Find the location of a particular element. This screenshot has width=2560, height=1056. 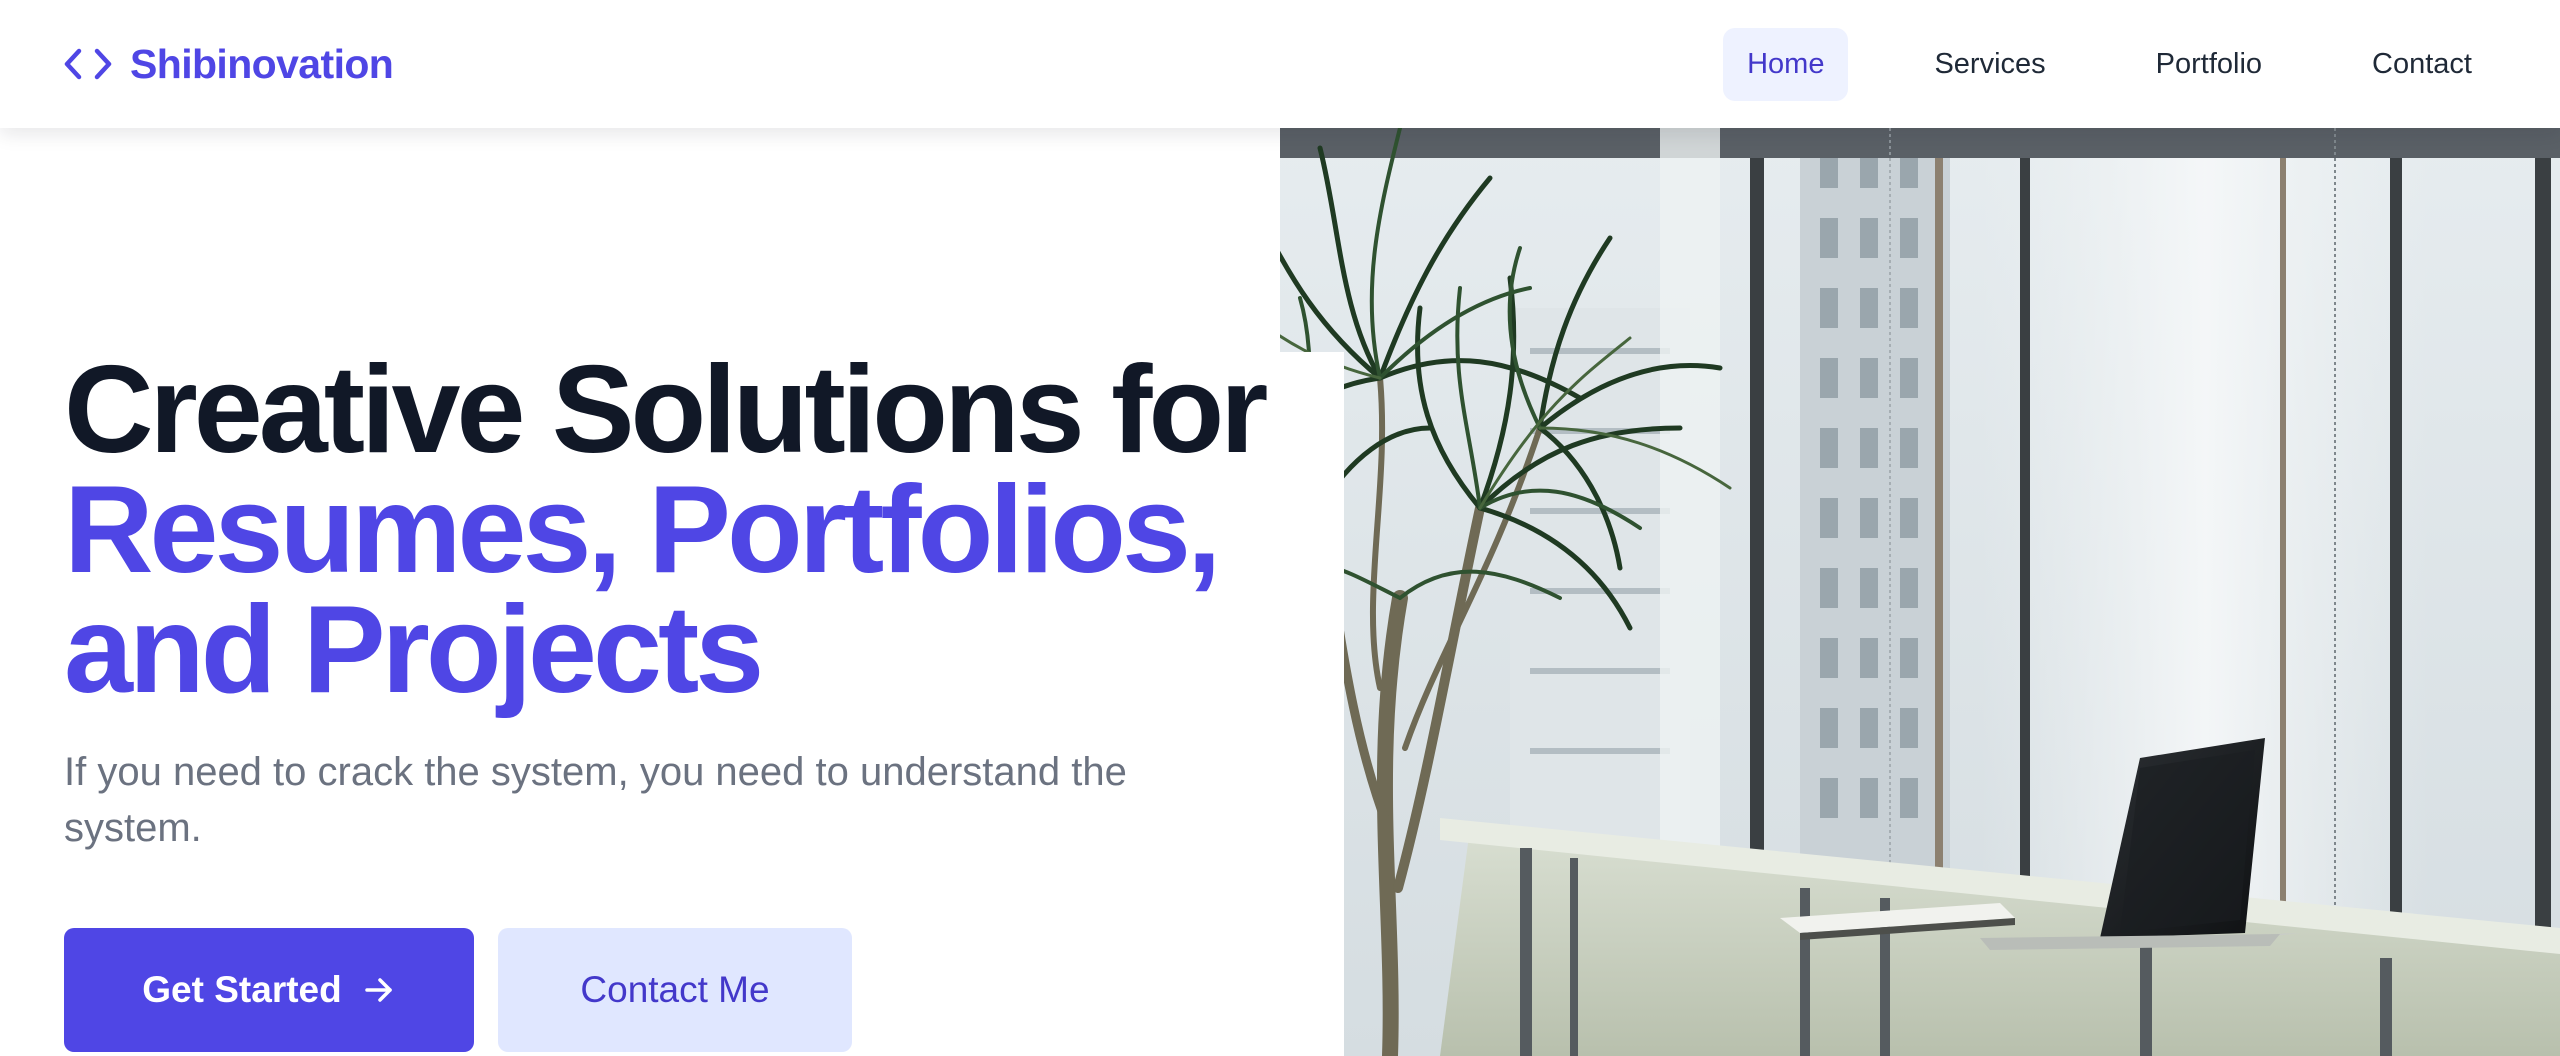

hero-cta-row: Get Started Contact Me is located at coordinates (458, 990).